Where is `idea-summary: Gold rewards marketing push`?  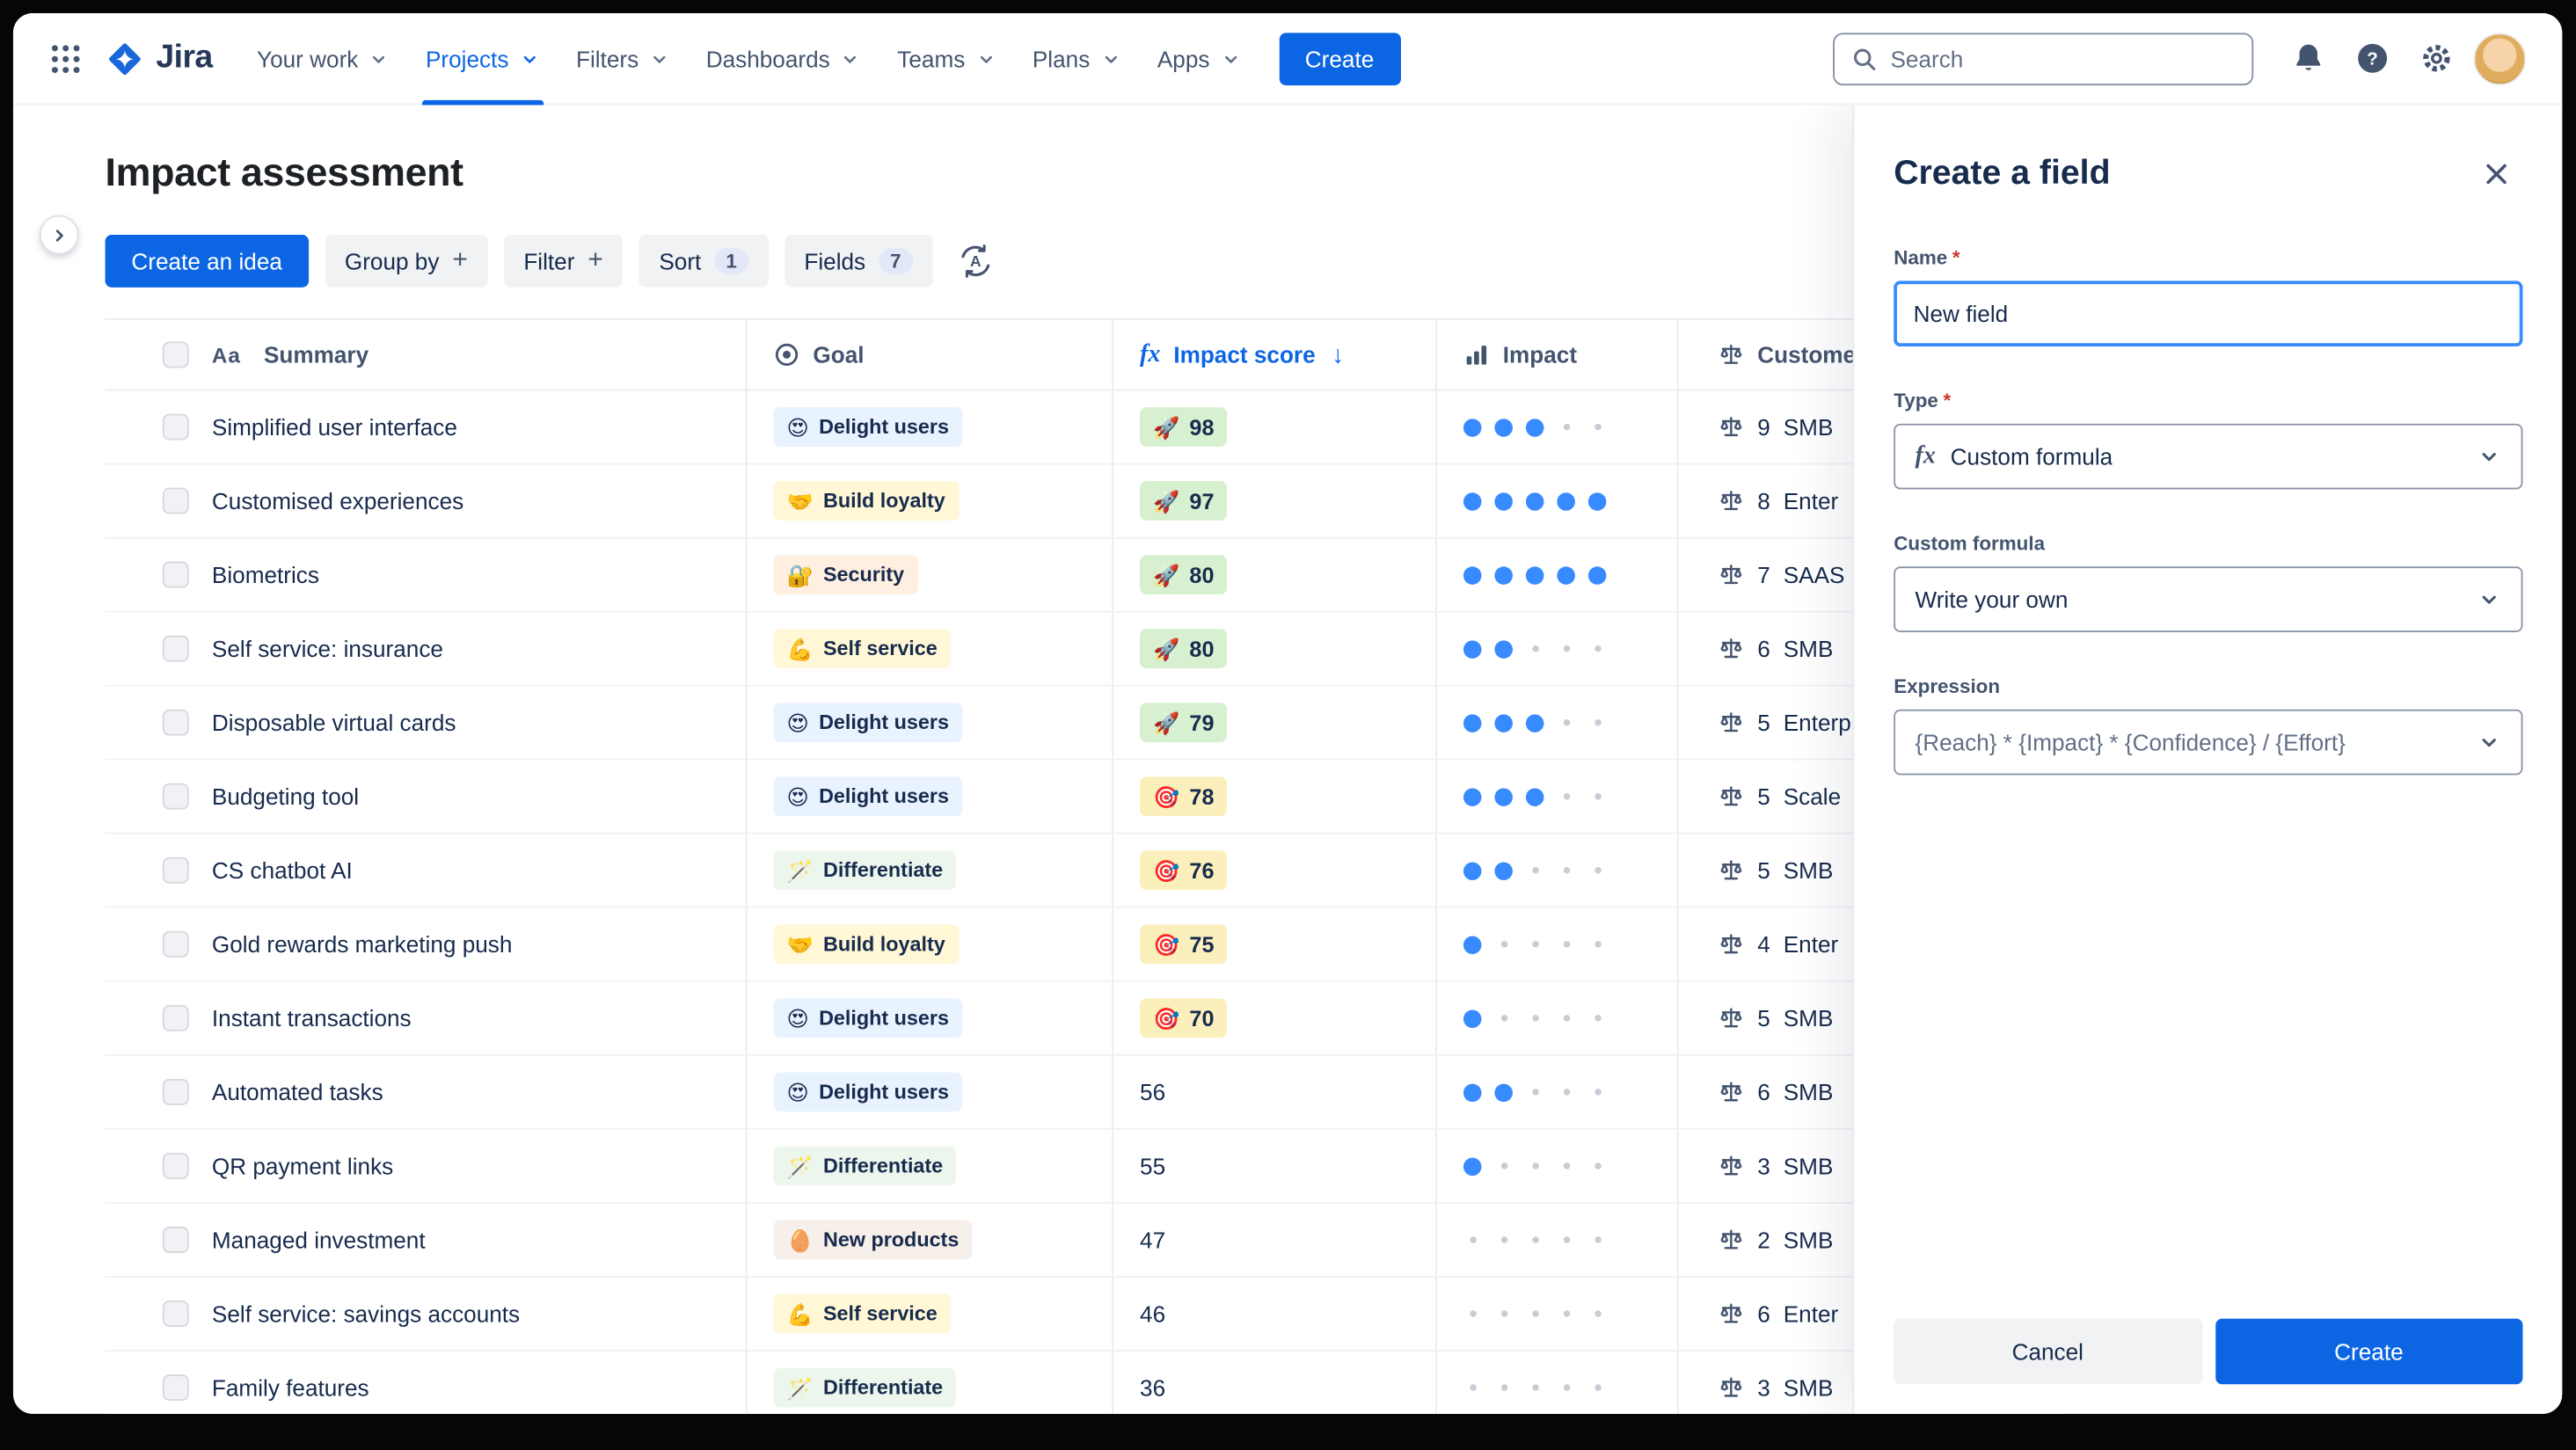
idea-summary: Gold rewards marketing push is located at coordinates (362, 944).